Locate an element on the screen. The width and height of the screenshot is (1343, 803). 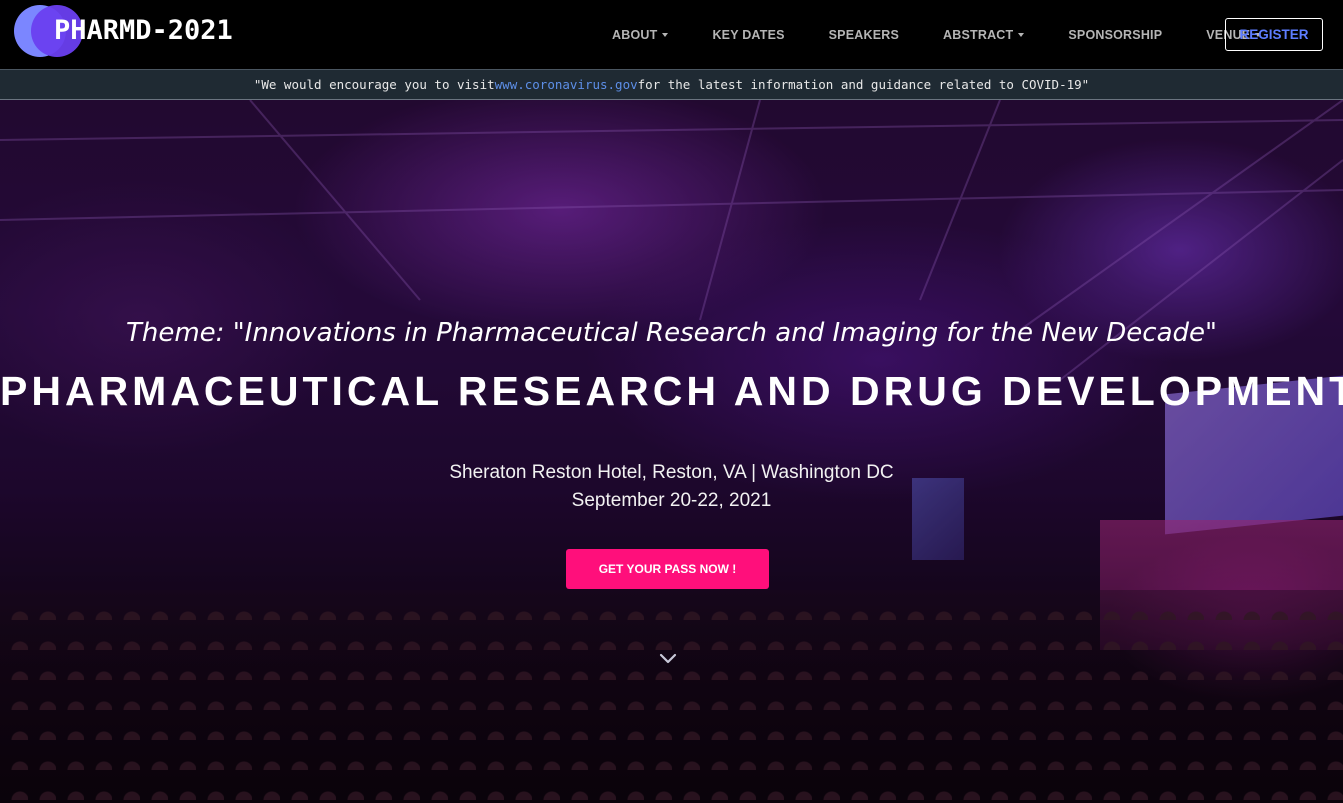
nav-item-key-dates: KEY DATES is located at coordinates (748, 35).